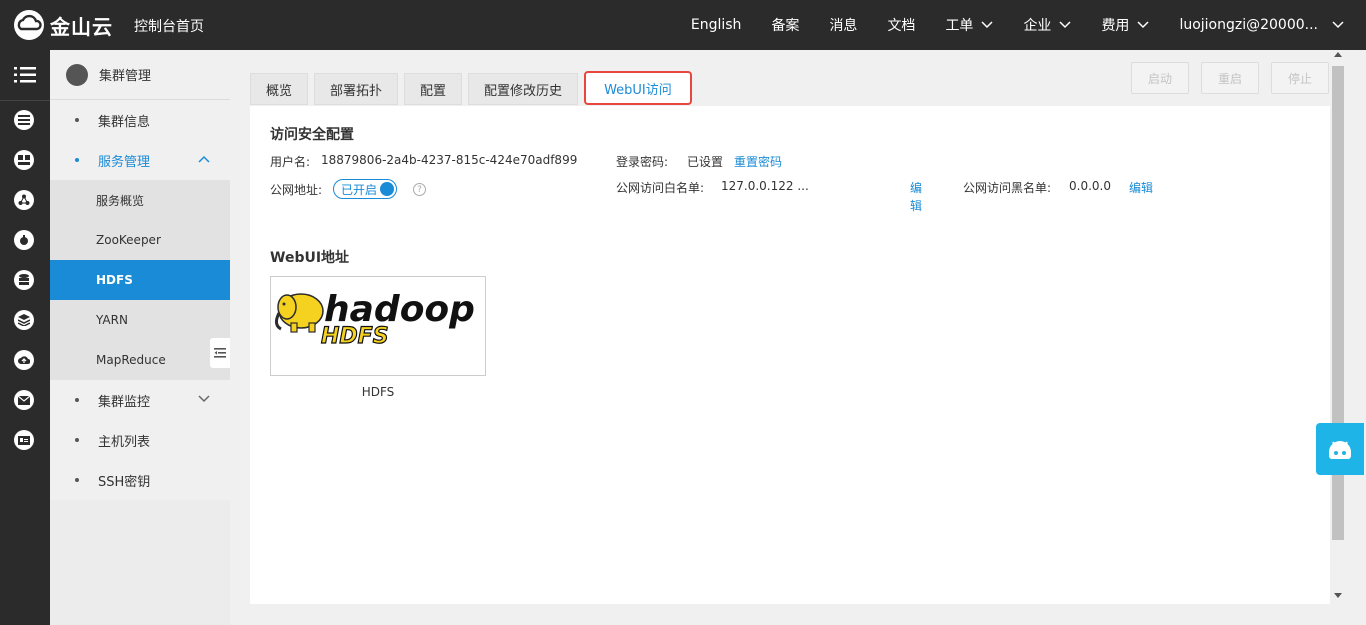 This screenshot has width=1366, height=625. What do you see at coordinates (125, 76) in the screenshot?
I see `side-menu-title: 集群管理` at bounding box center [125, 76].